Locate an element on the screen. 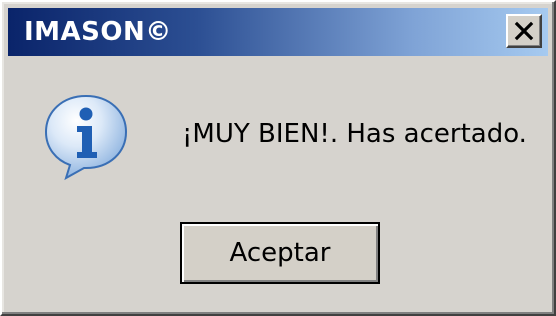 The height and width of the screenshot is (316, 556). title-bar: IMASON© is located at coordinates (278, 32).